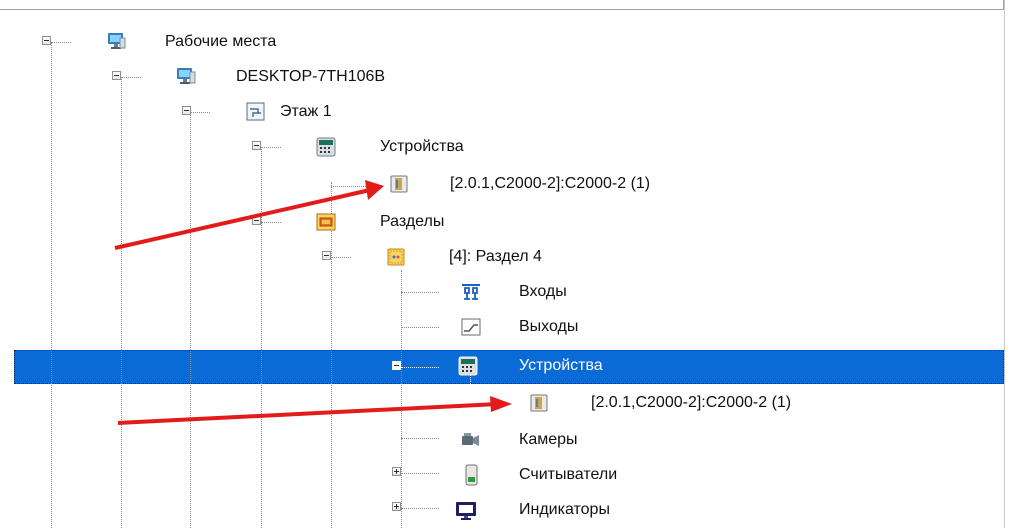 This screenshot has width=1014, height=528. What do you see at coordinates (471, 327) in the screenshot?
I see `outputs-icon` at bounding box center [471, 327].